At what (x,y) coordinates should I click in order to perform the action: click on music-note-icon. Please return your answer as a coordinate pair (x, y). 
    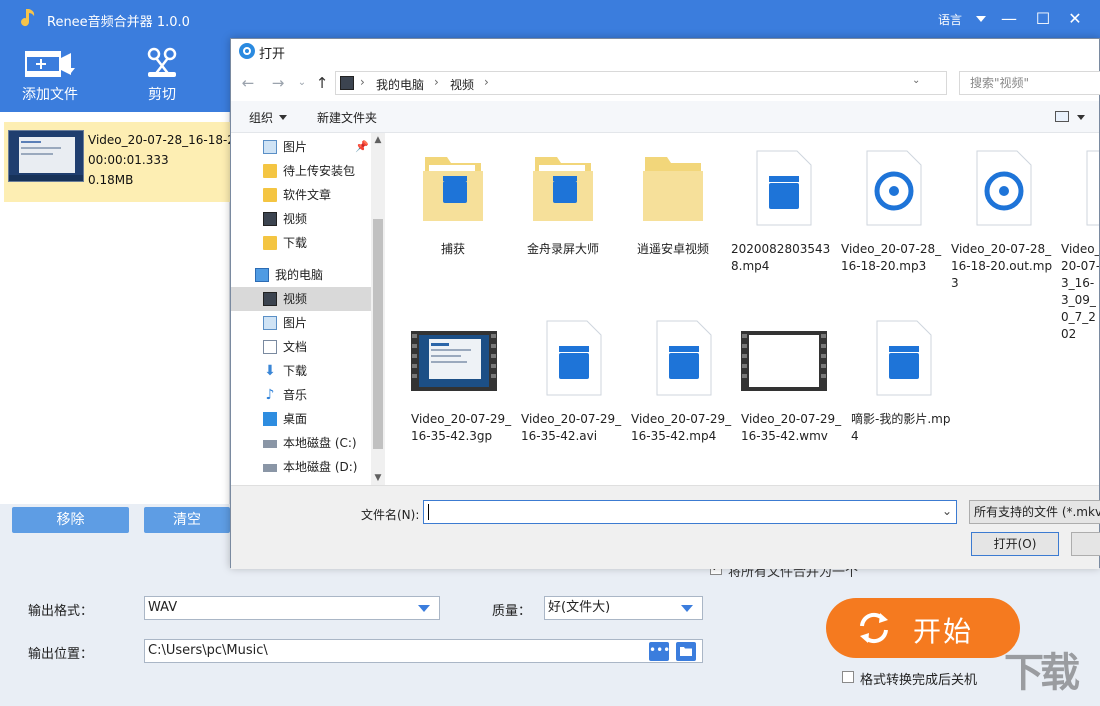
    Looking at the image, I should click on (28, 18).